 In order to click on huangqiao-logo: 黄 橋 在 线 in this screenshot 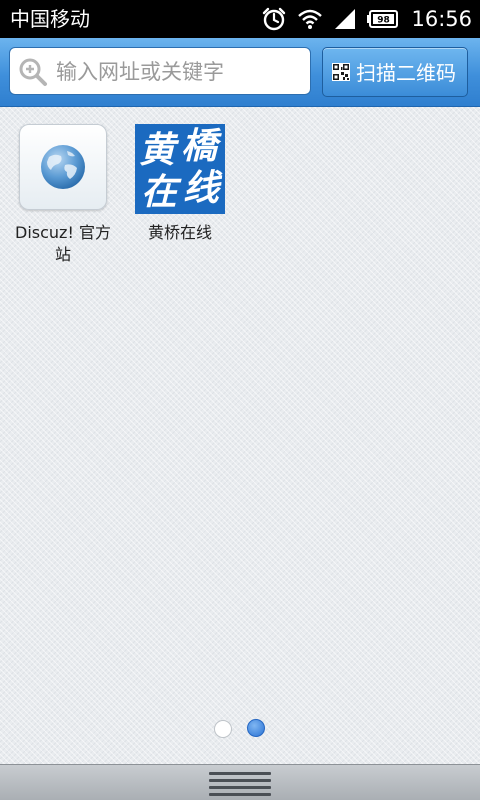, I will do `click(180, 169)`.